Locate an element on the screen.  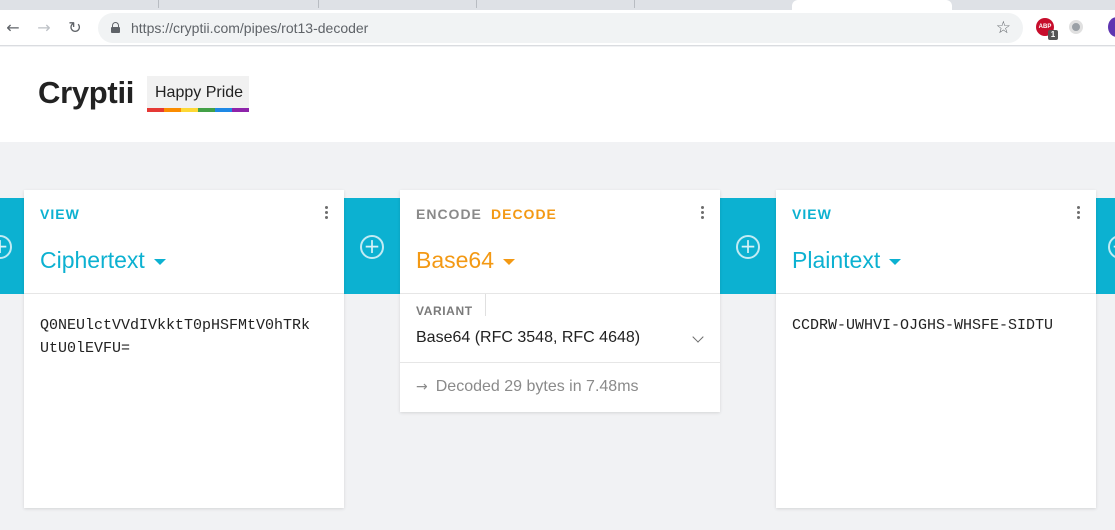
ciphertext-line: Q0NEUlctVVdIVkktT0pHSFMtV0hTRk is located at coordinates (175, 325).